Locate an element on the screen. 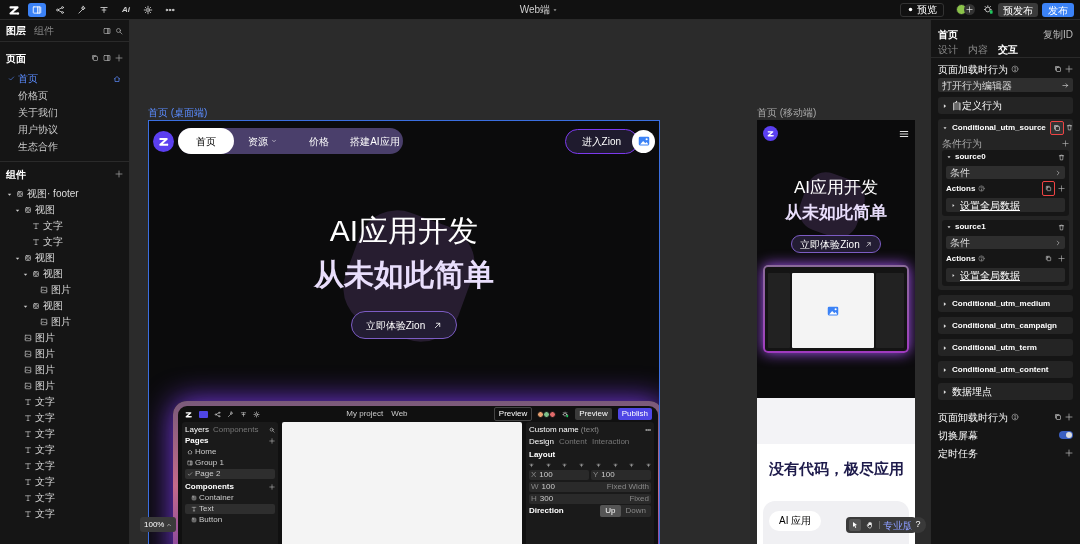 This screenshot has height=544, width=1080. publish-button: Publish is located at coordinates (634, 414).